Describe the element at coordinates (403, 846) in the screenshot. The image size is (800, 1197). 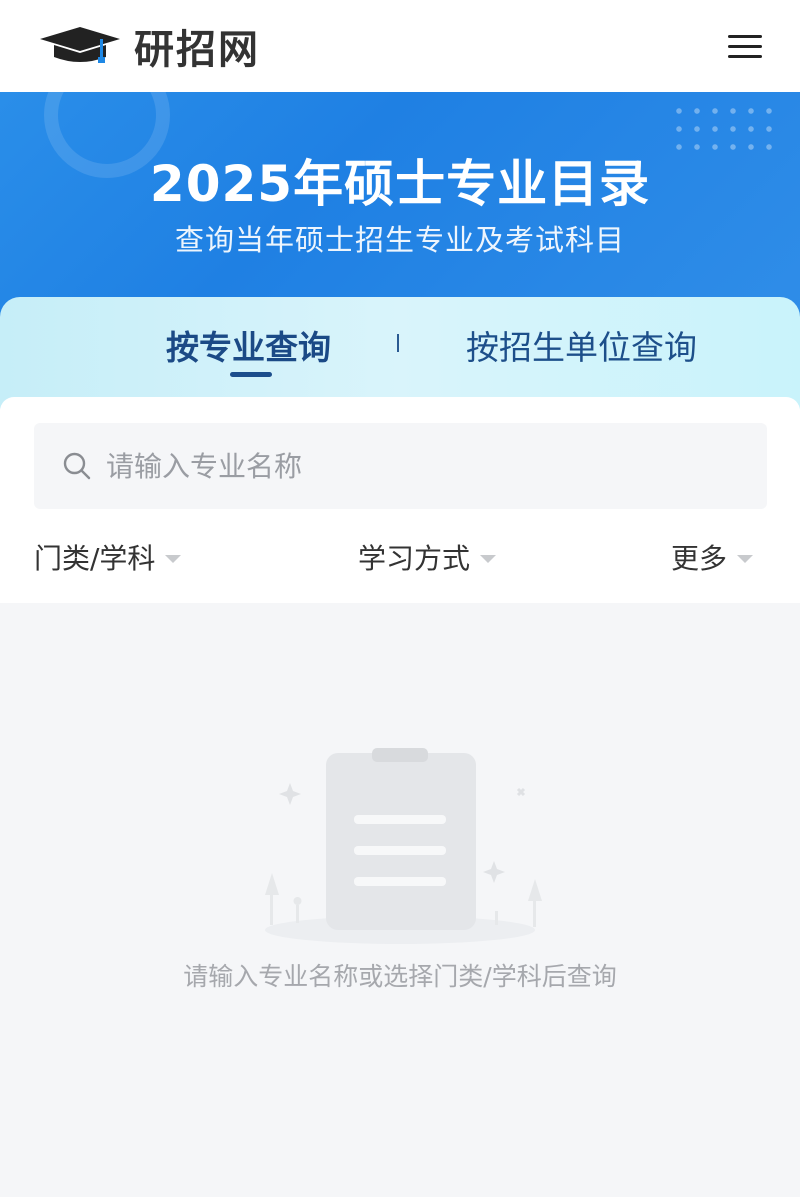
I see `empty-state-illustration` at that location.